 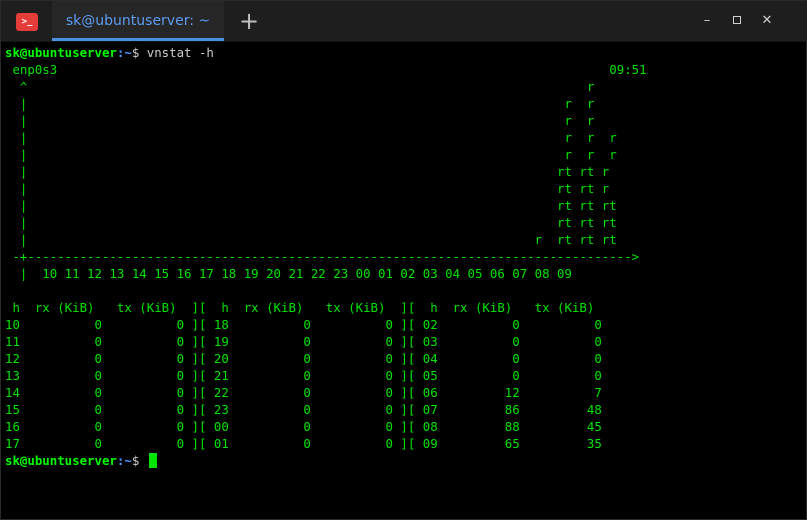 I want to click on table-row: 11 0 0 ][ 19 0 0 ][ 03 0 0, so click(x=303, y=341).